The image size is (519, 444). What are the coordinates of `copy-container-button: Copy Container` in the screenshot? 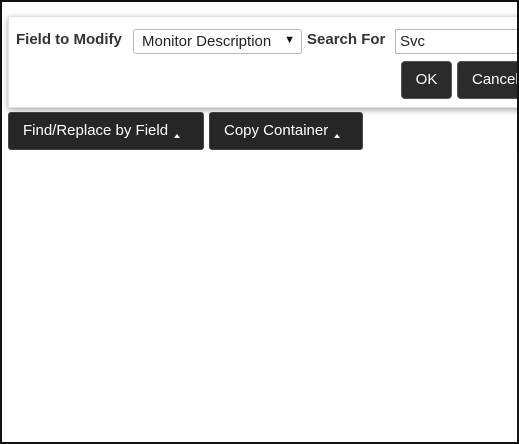 It's located at (286, 131).